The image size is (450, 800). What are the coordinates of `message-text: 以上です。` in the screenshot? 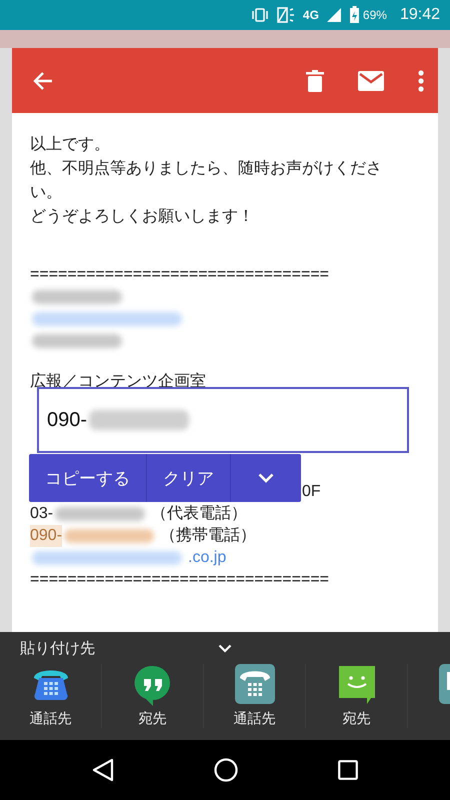 It's located at (70, 144).